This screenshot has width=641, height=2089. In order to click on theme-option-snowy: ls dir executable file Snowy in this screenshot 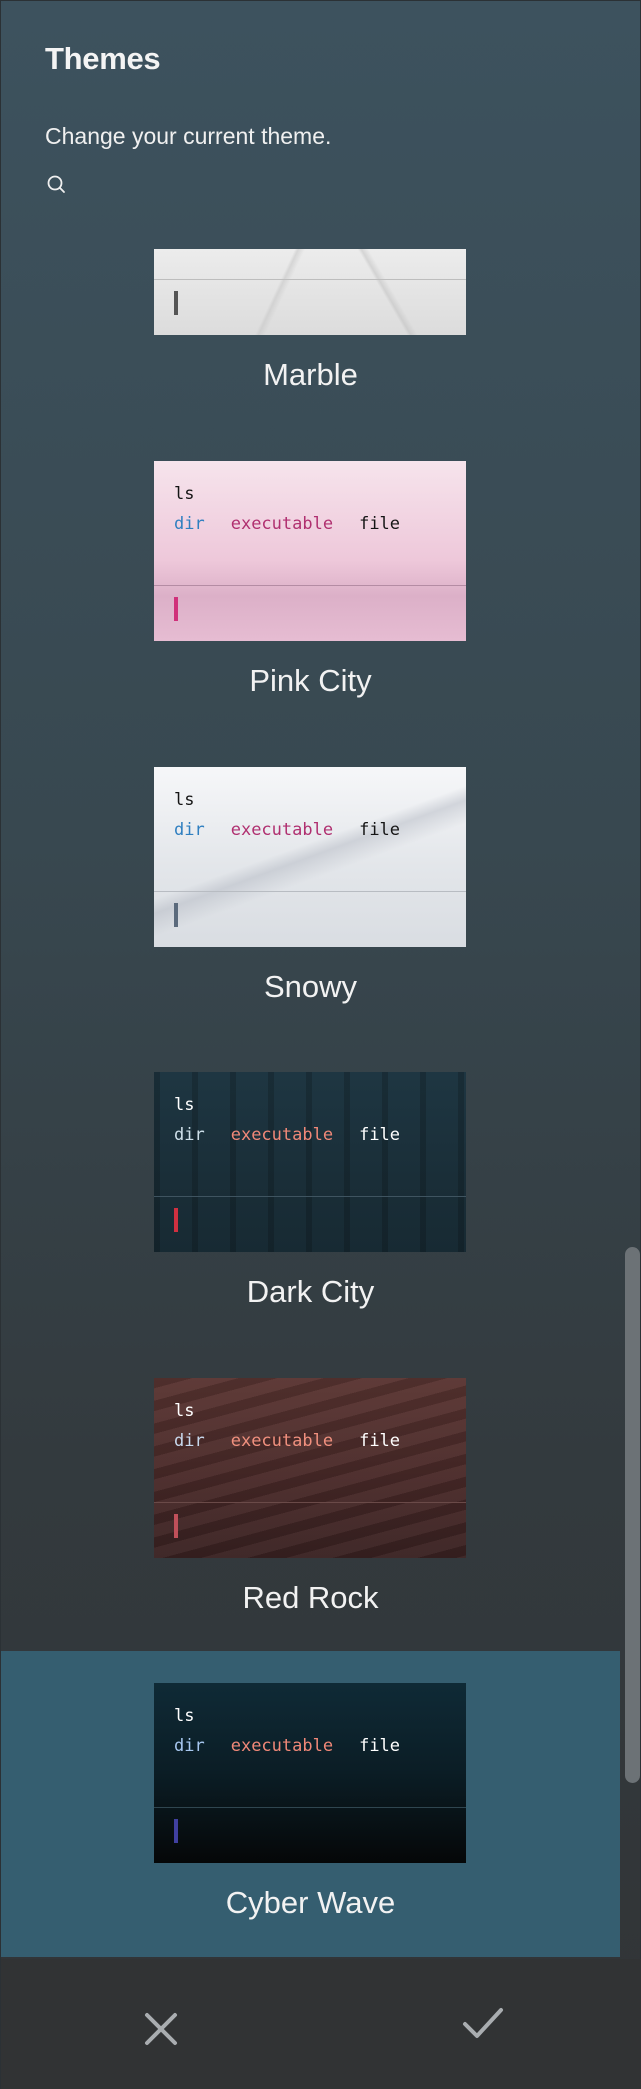, I will do `click(310, 902)`.